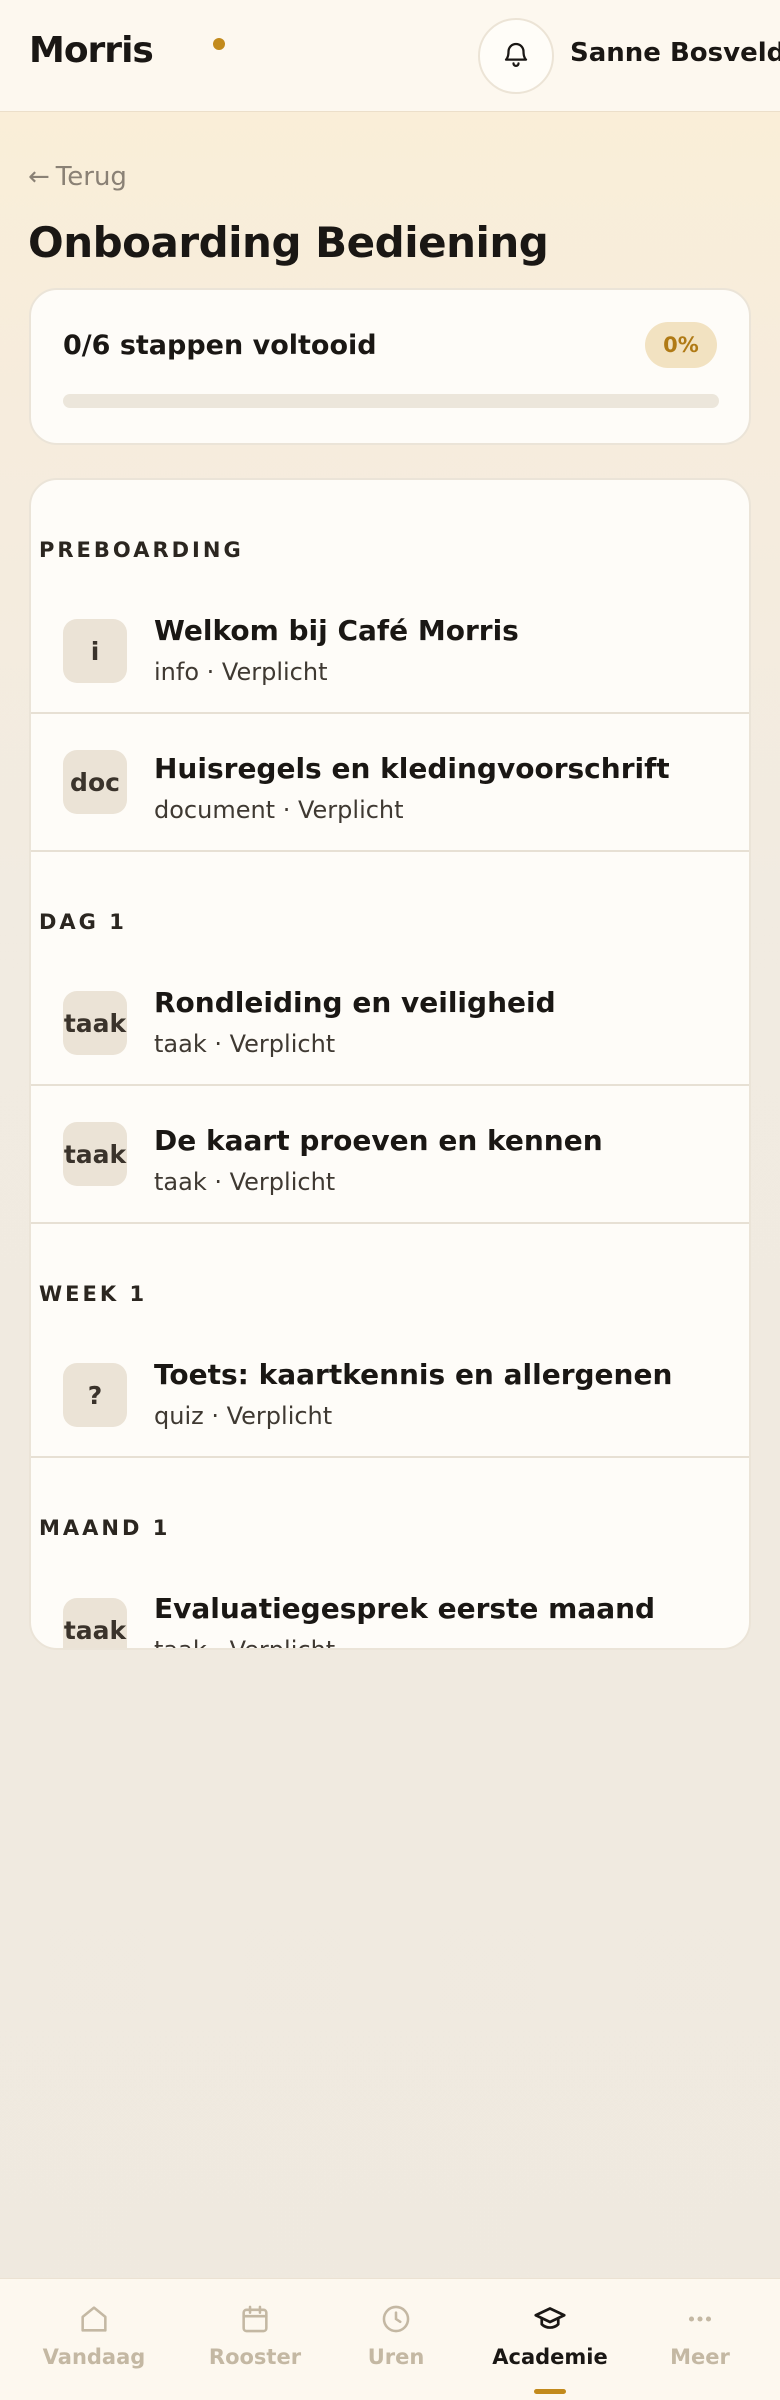  I want to click on notifications-button, so click(516, 56).